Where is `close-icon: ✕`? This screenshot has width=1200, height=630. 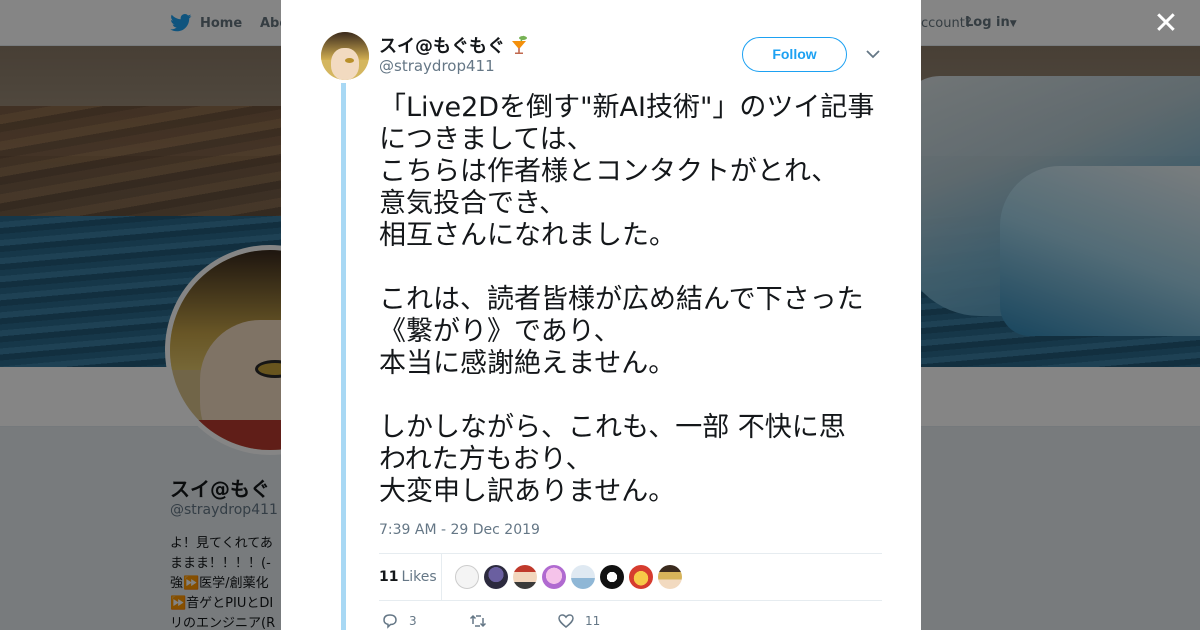
close-icon: ✕ is located at coordinates (1166, 23).